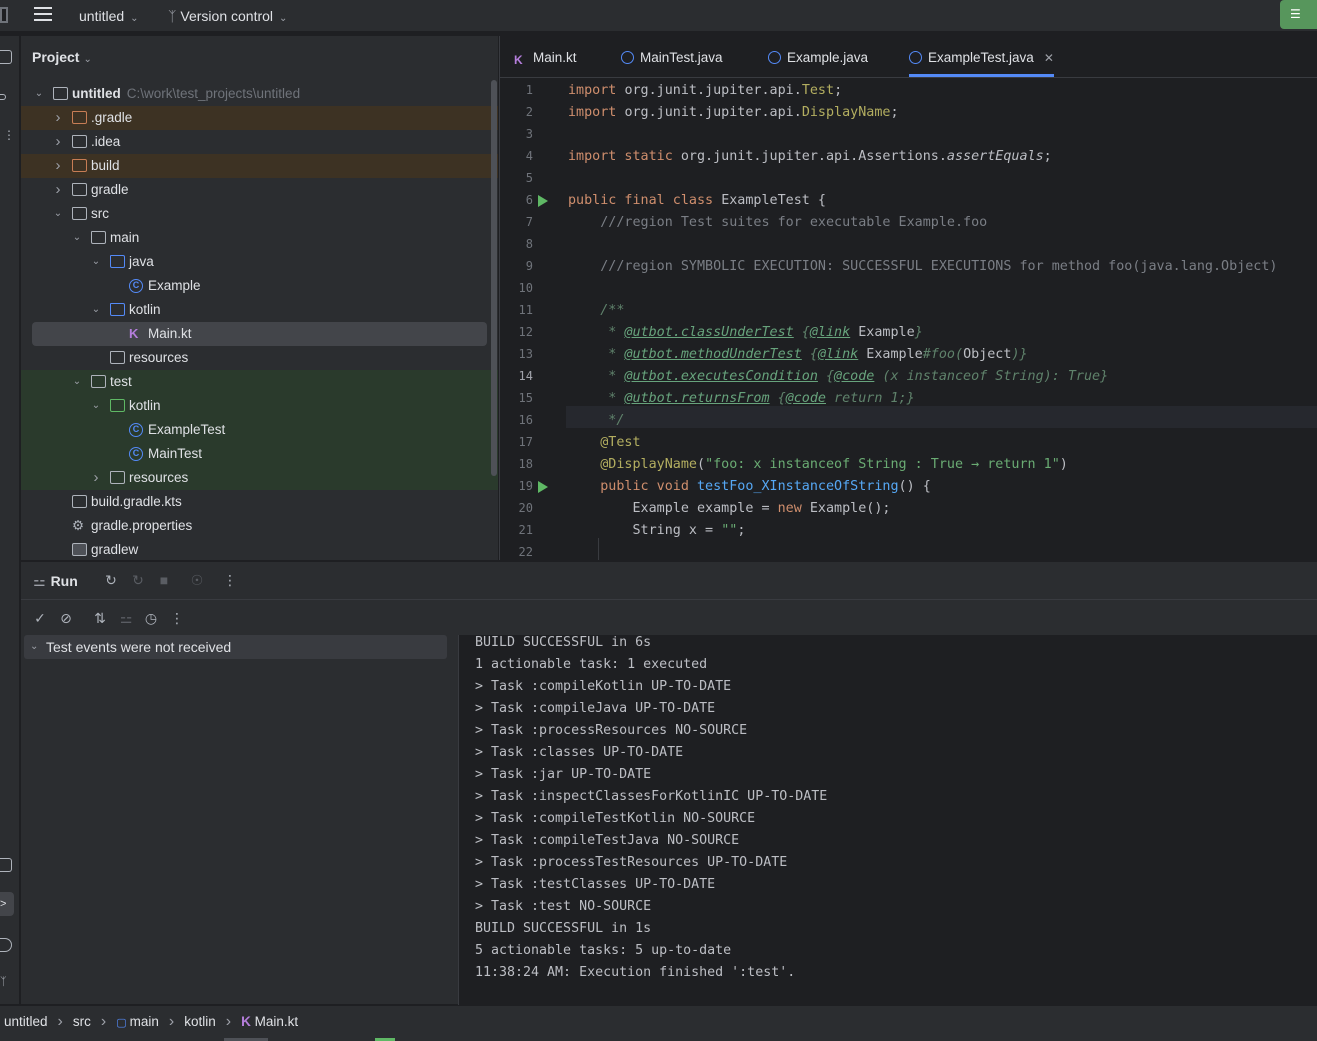 This screenshot has width=1317, height=1041. What do you see at coordinates (79, 189) in the screenshot?
I see `folder-icon` at bounding box center [79, 189].